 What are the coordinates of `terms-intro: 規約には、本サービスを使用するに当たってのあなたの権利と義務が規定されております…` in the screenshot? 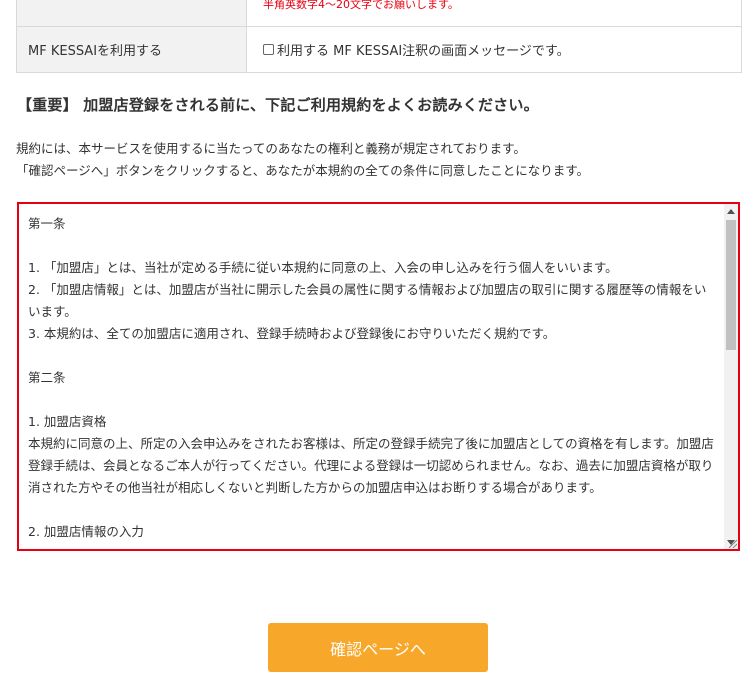 It's located at (302, 160).